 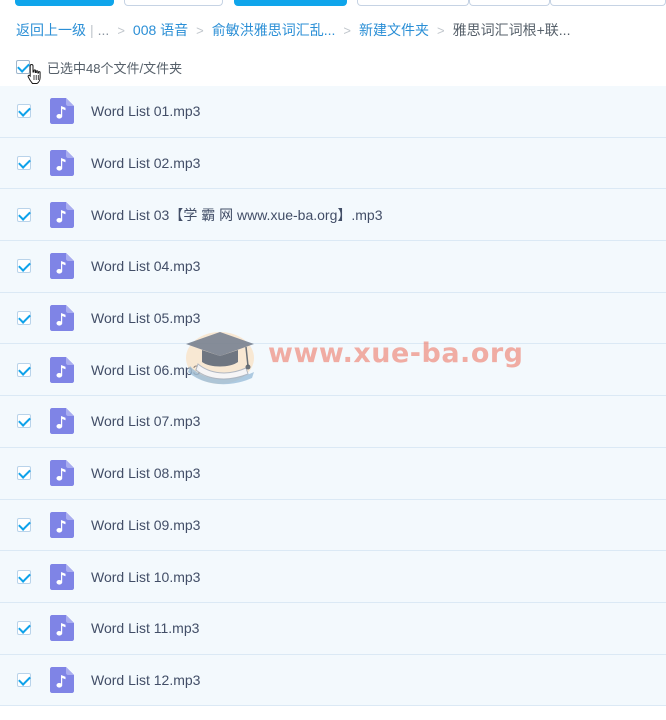 What do you see at coordinates (333, 577) in the screenshot?
I see `file-row: Word List 10.mp3` at bounding box center [333, 577].